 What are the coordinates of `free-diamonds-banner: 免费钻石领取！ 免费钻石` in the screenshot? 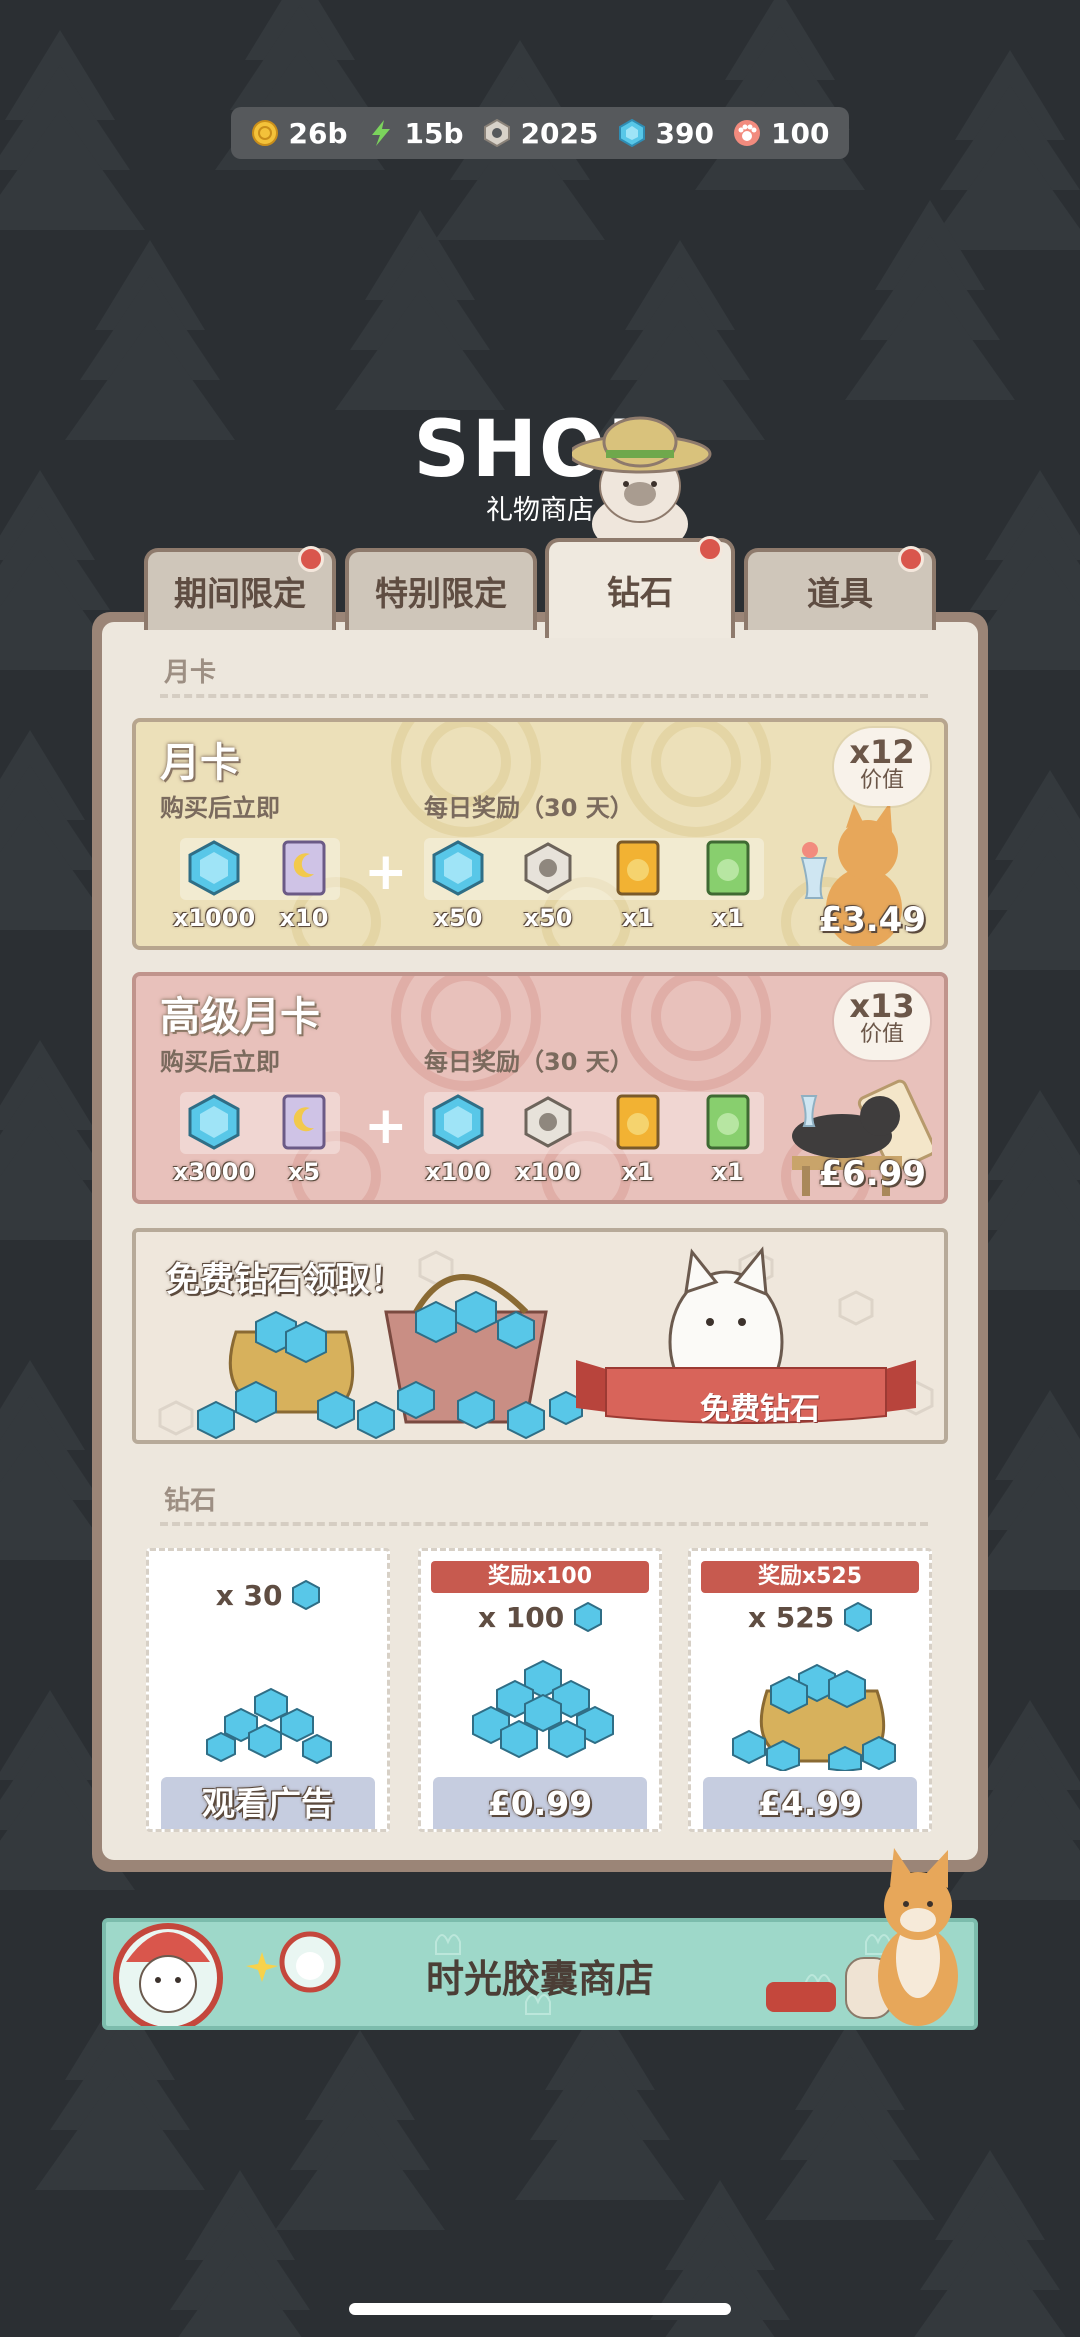 It's located at (540, 1336).